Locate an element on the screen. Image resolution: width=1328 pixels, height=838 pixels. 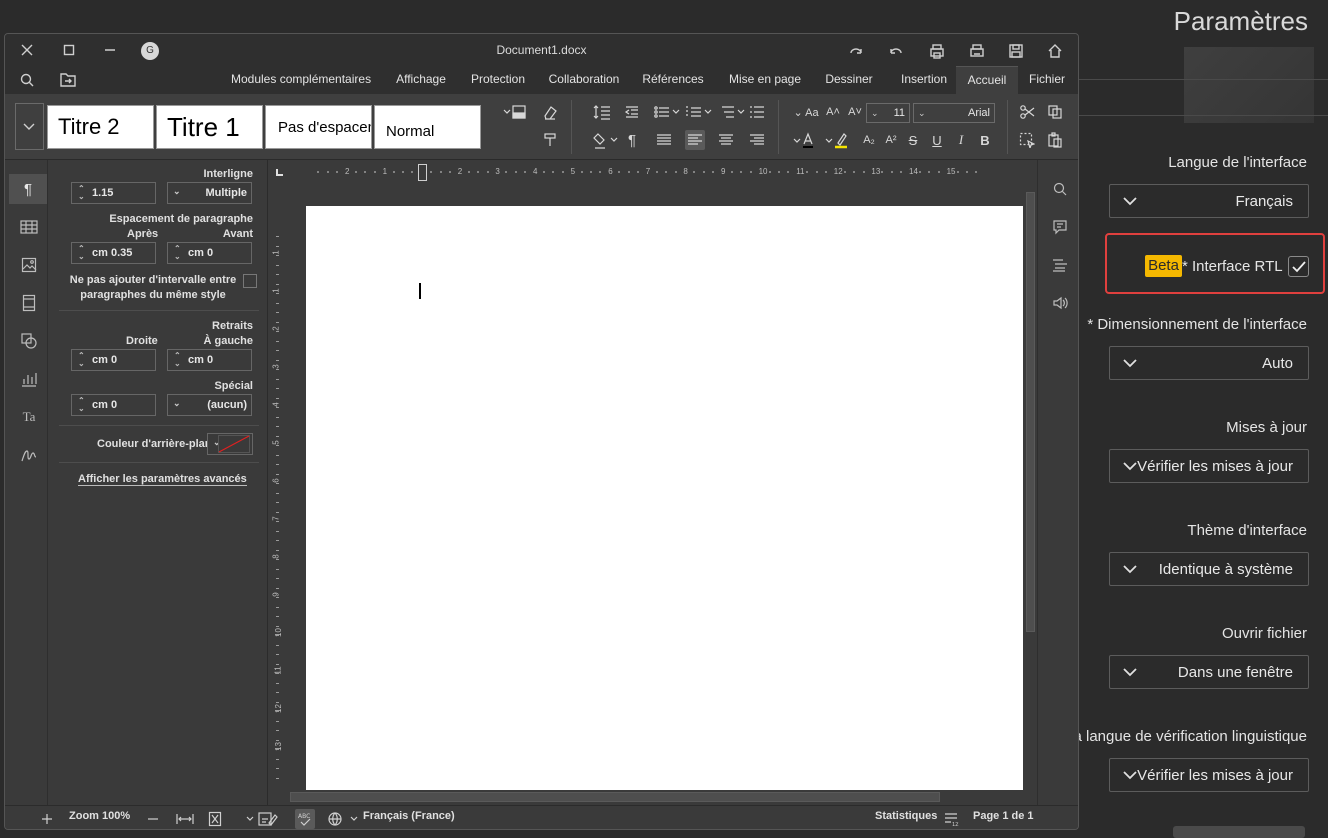
fit-width-icon is located at coordinates (185, 819).